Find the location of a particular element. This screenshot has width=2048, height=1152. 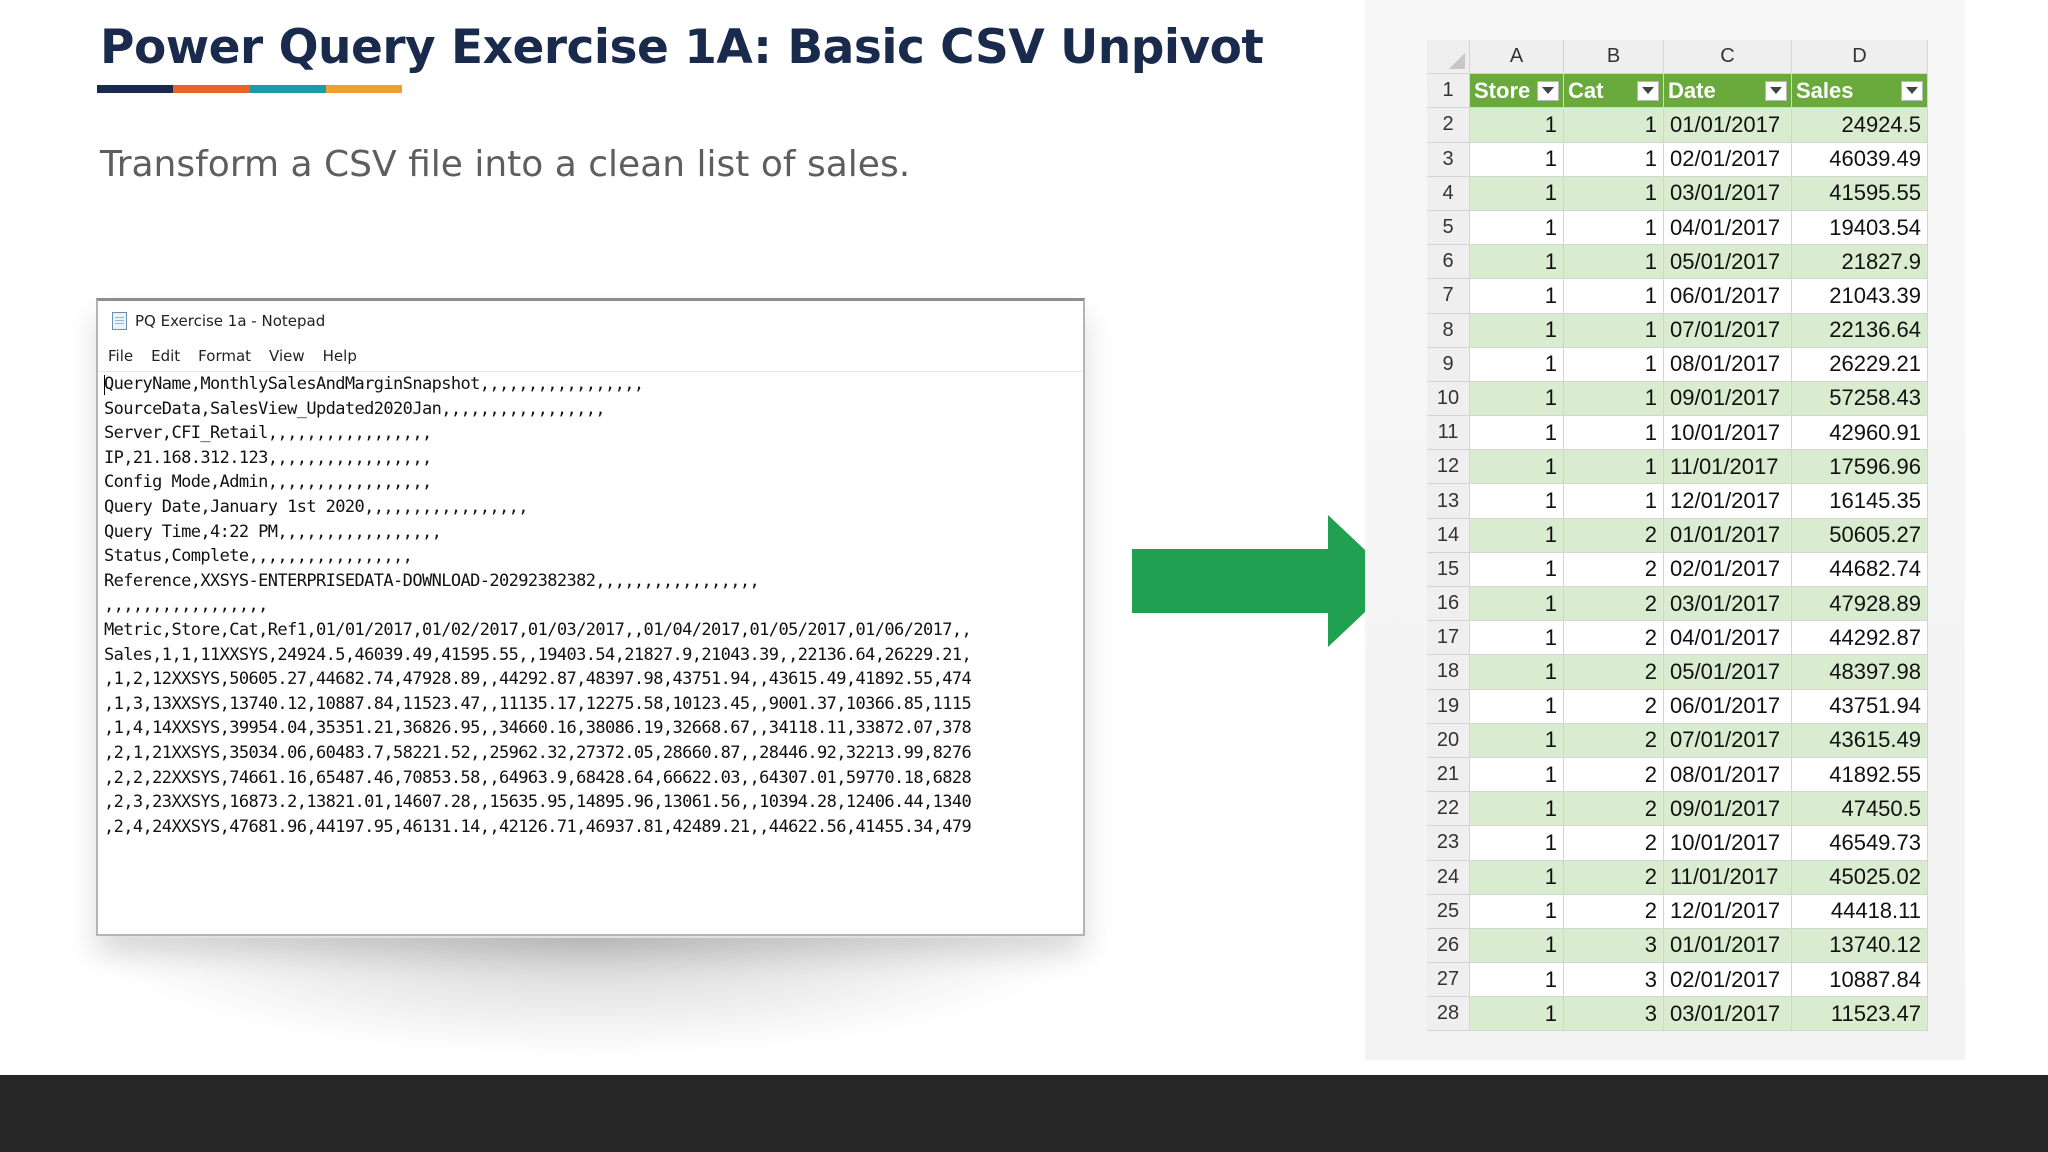

column-header-c: C is located at coordinates (1728, 57).